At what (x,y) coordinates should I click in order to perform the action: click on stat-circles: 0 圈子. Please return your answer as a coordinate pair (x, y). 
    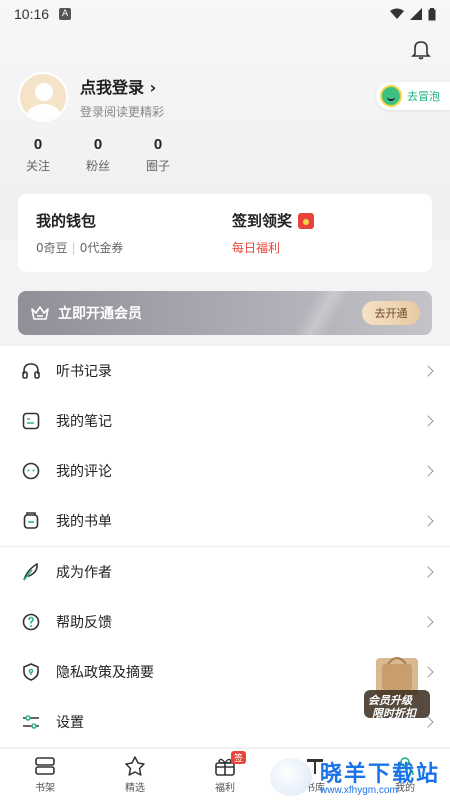
    Looking at the image, I should click on (158, 155).